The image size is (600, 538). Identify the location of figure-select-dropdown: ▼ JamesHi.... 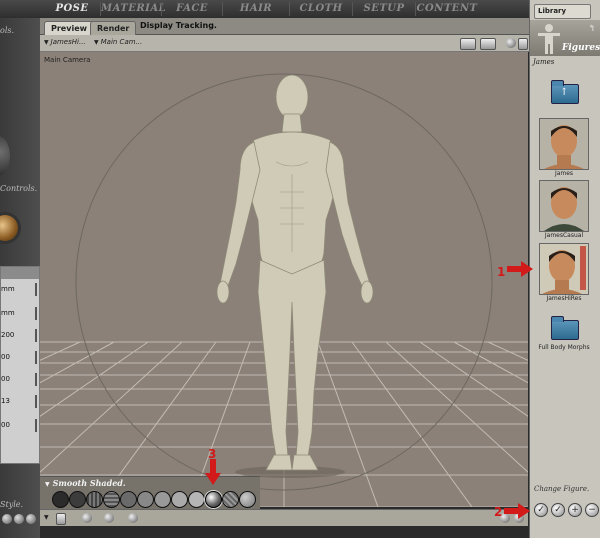
(65, 43).